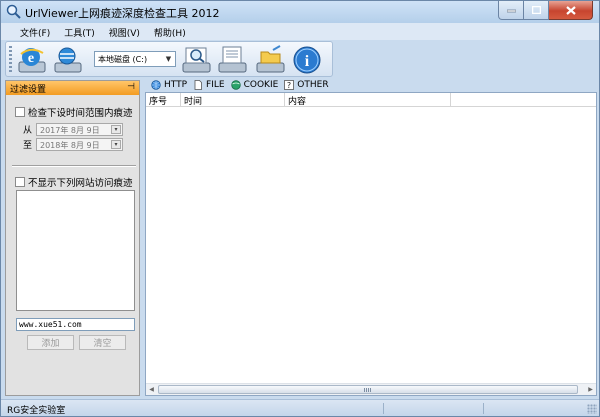  I want to click on from-date-picker: 2017年 8月 9日 ▾, so click(79, 129).